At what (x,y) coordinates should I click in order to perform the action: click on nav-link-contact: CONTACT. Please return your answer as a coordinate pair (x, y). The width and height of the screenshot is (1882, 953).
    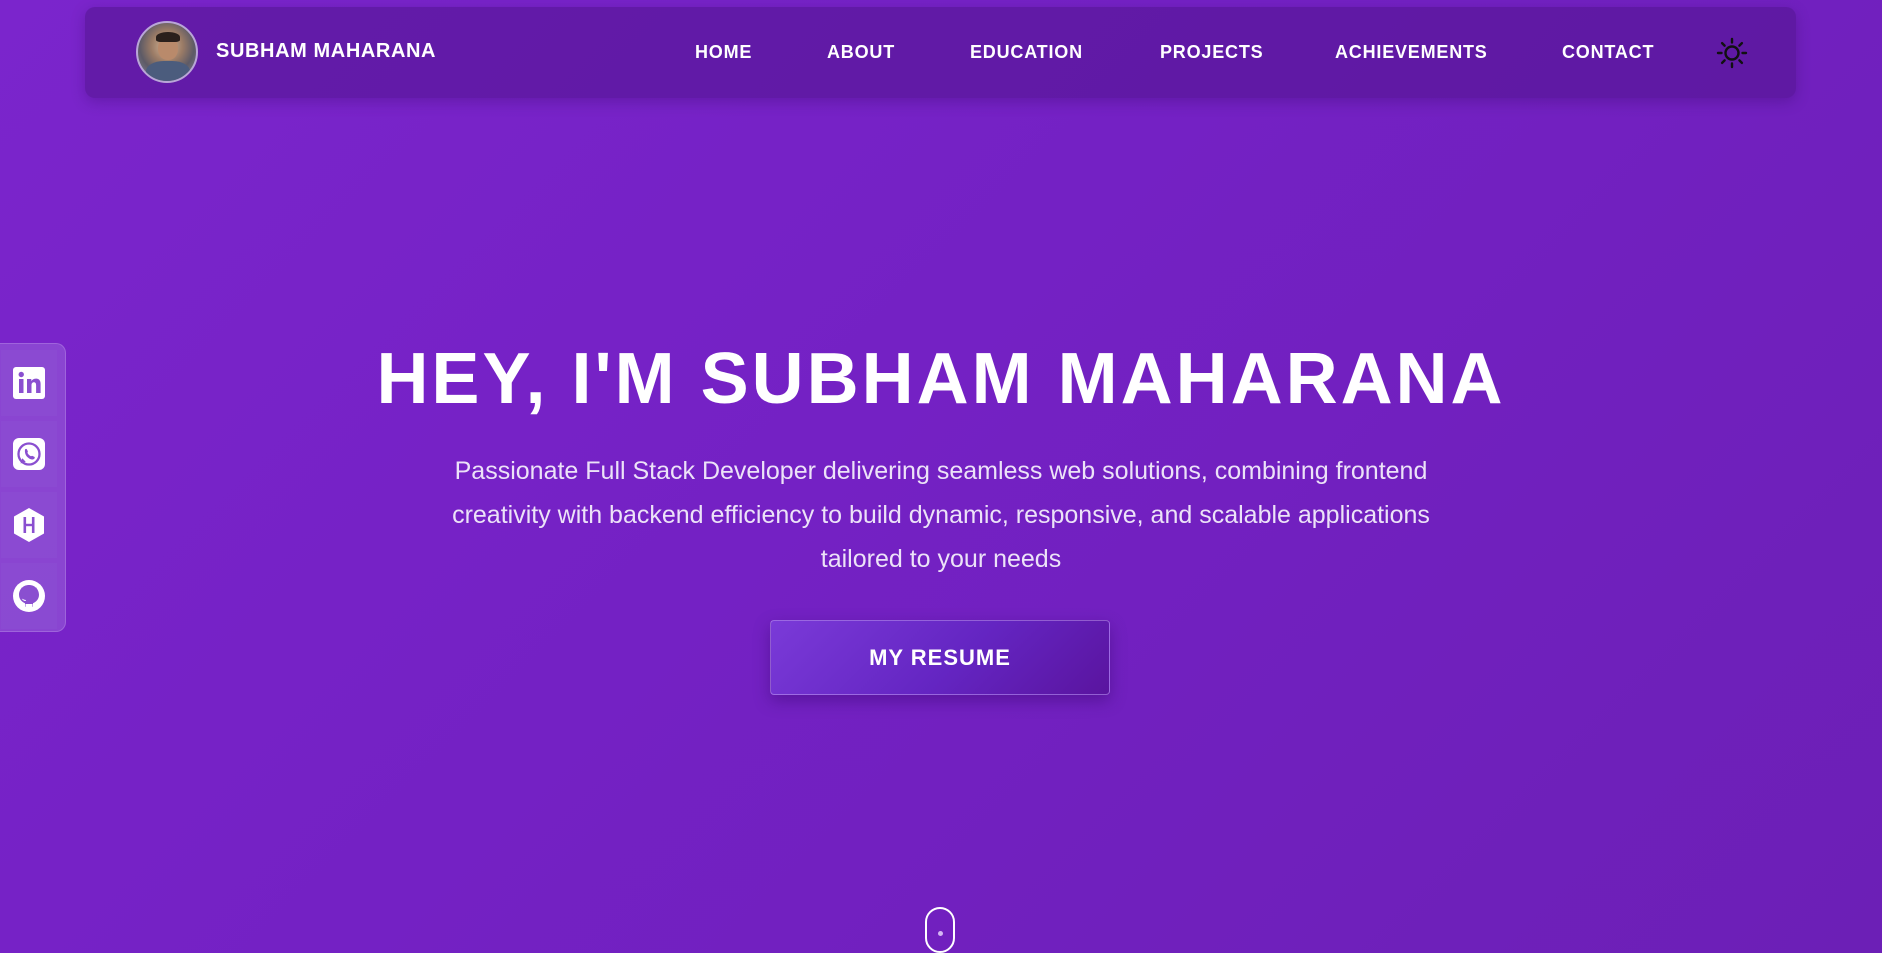
    Looking at the image, I should click on (1608, 52).